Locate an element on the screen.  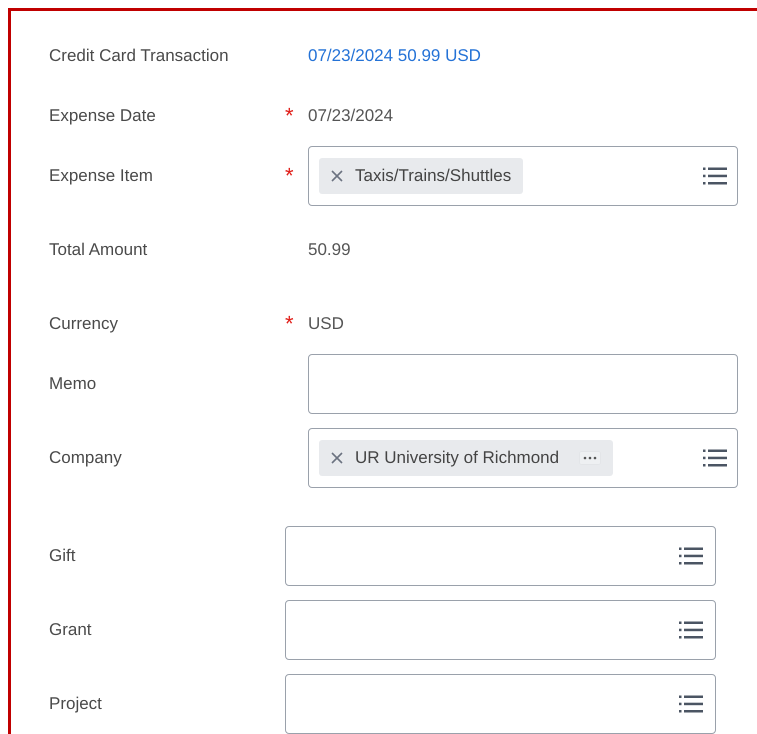
multiselect-field: UR University of Richmond is located at coordinates (523, 458).